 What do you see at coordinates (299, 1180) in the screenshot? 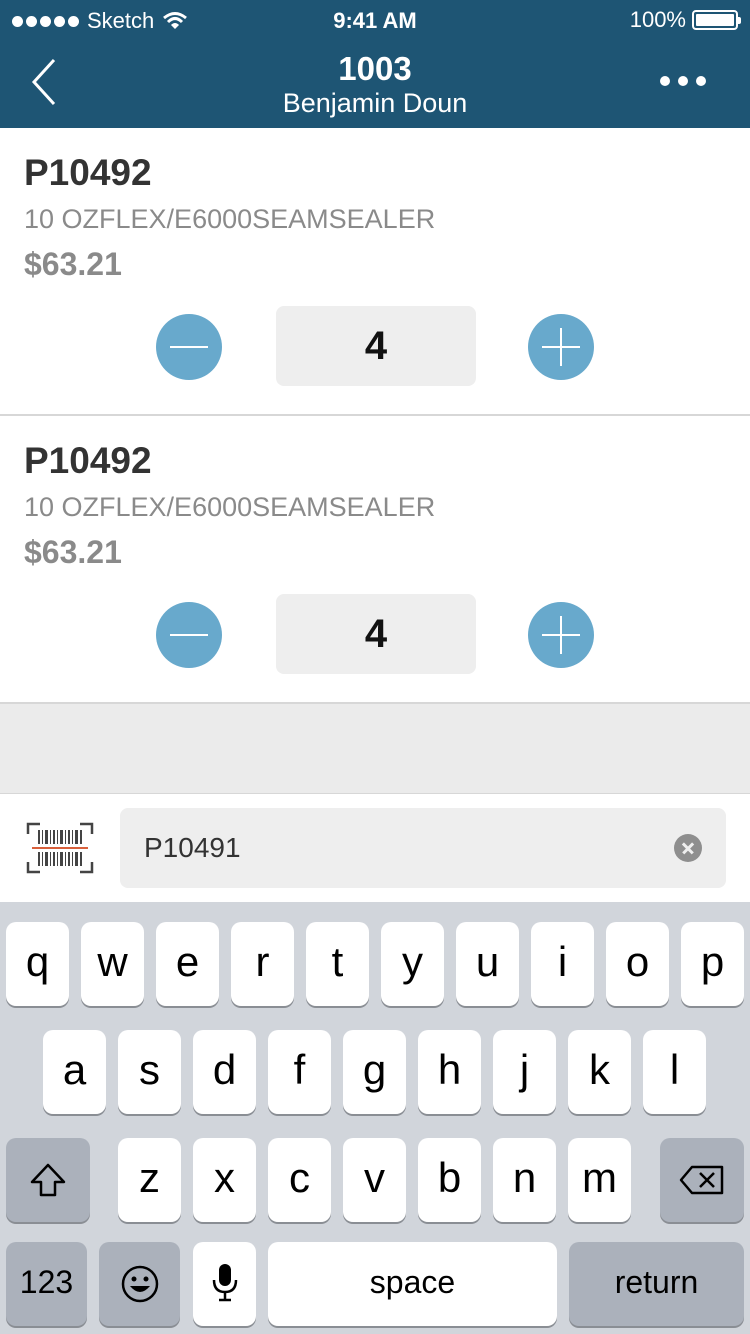
I see `key-c: c` at bounding box center [299, 1180].